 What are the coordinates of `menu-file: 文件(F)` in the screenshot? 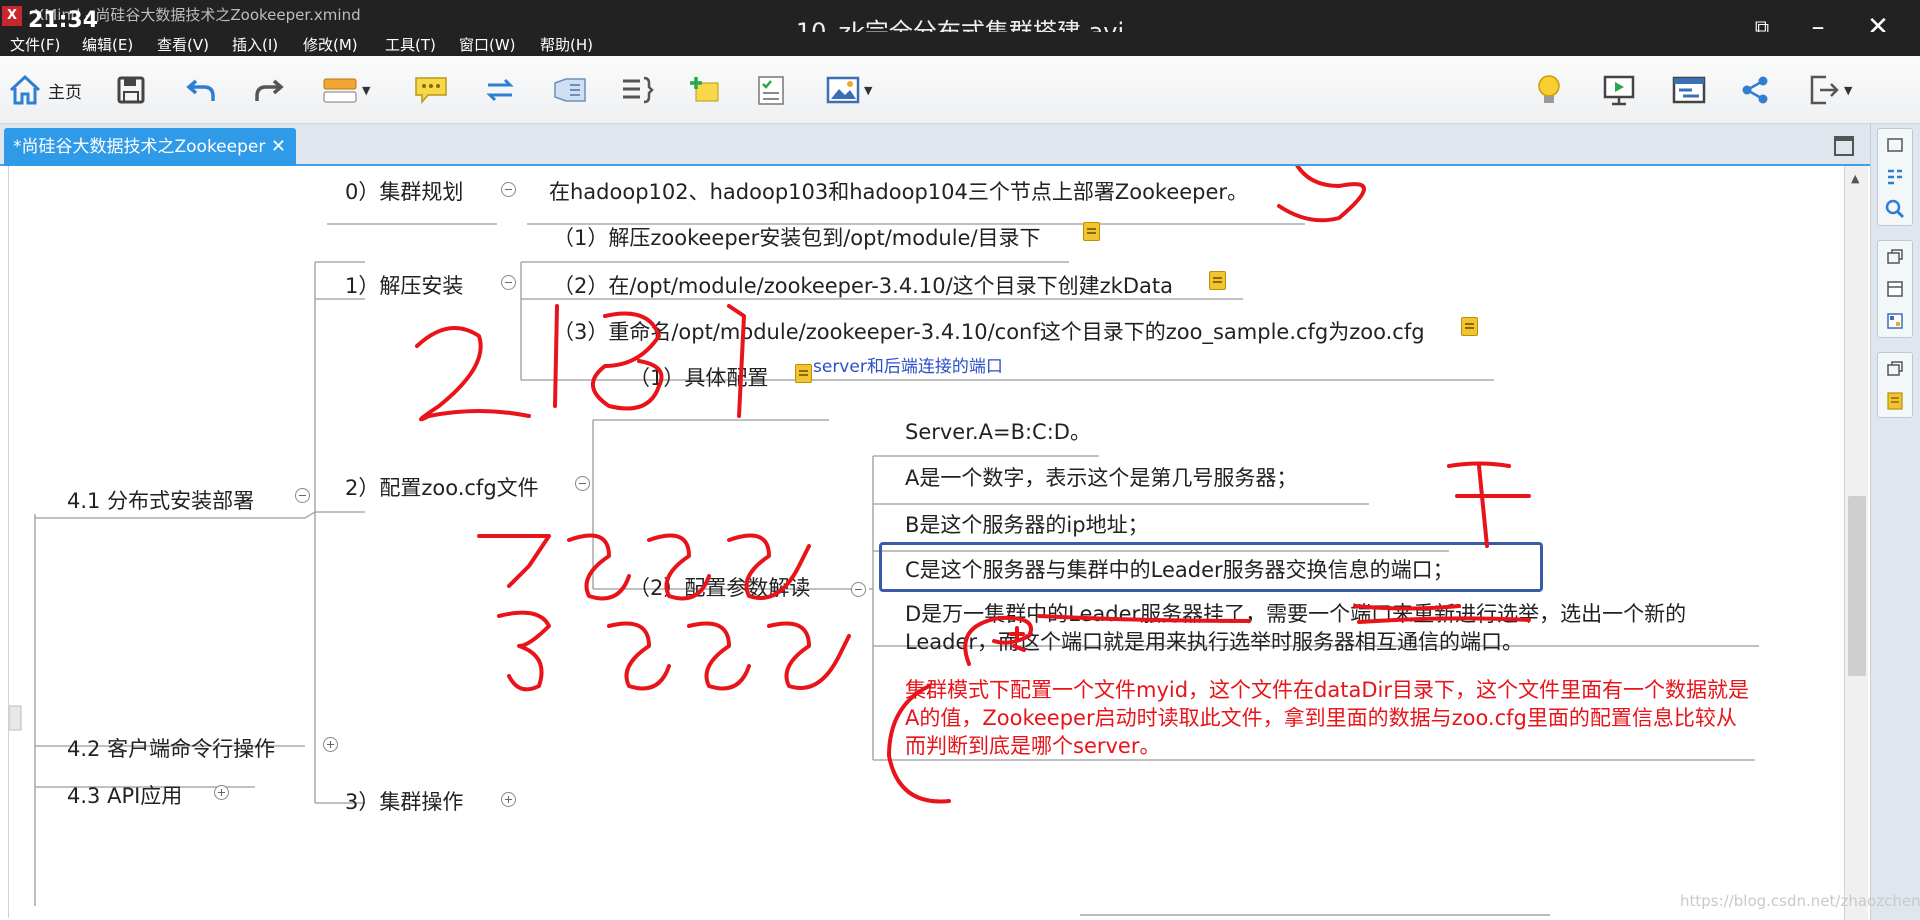 It's located at (35, 44).